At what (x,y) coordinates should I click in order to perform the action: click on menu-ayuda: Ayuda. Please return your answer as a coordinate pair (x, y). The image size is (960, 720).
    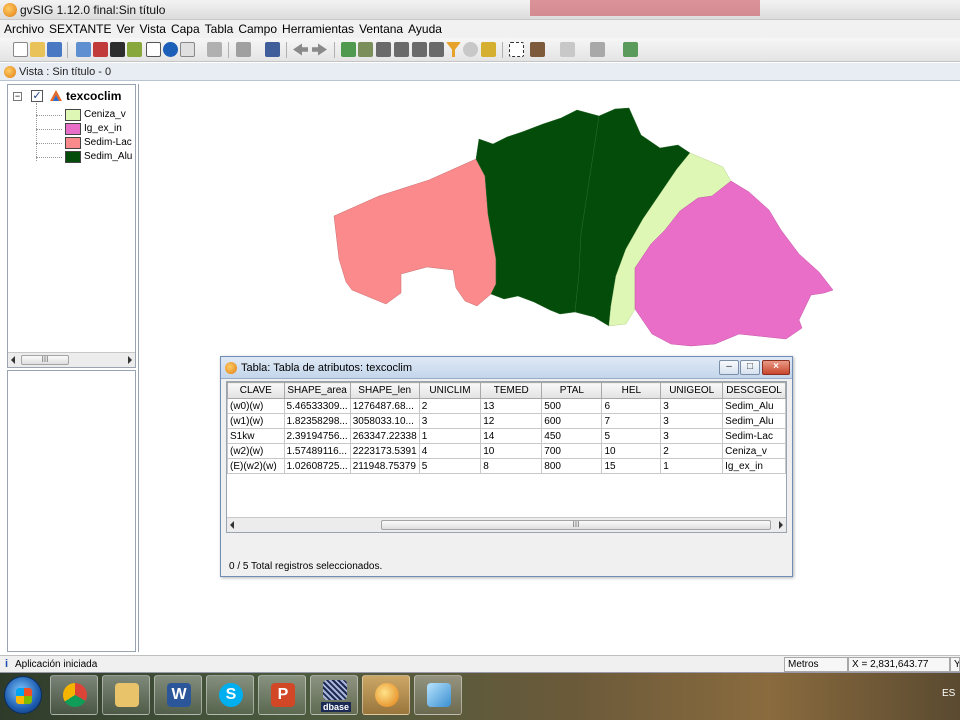
    Looking at the image, I should click on (425, 29).